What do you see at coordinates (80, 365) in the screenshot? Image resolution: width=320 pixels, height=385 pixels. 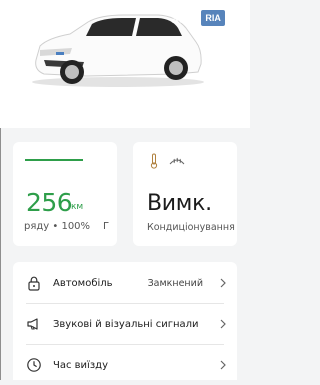 I see `list-item-departure-label: Час виїзду` at bounding box center [80, 365].